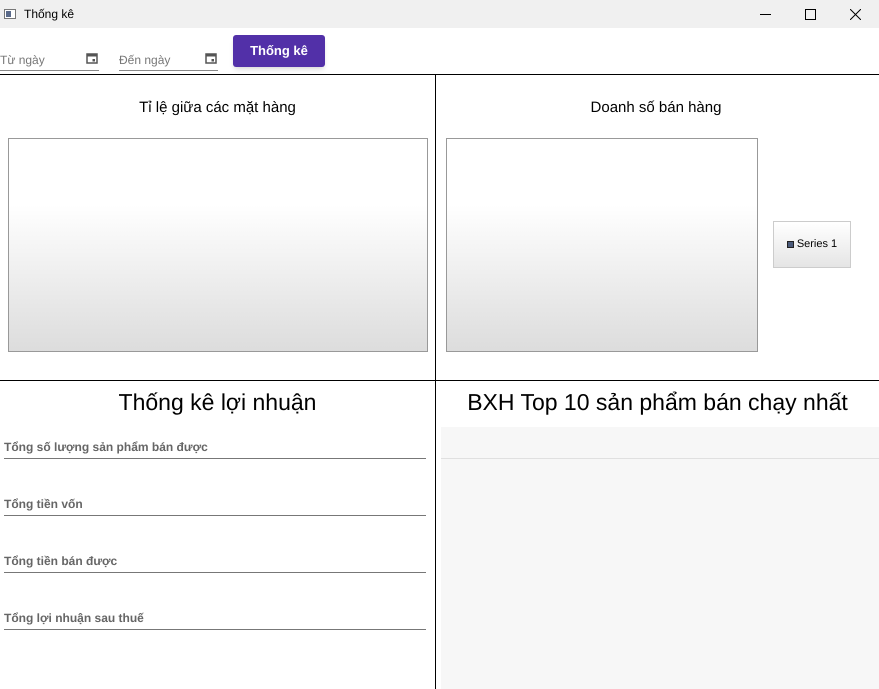 The image size is (879, 689). What do you see at coordinates (215, 504) in the screenshot?
I see `input-field: Tổng tiền vốn` at bounding box center [215, 504].